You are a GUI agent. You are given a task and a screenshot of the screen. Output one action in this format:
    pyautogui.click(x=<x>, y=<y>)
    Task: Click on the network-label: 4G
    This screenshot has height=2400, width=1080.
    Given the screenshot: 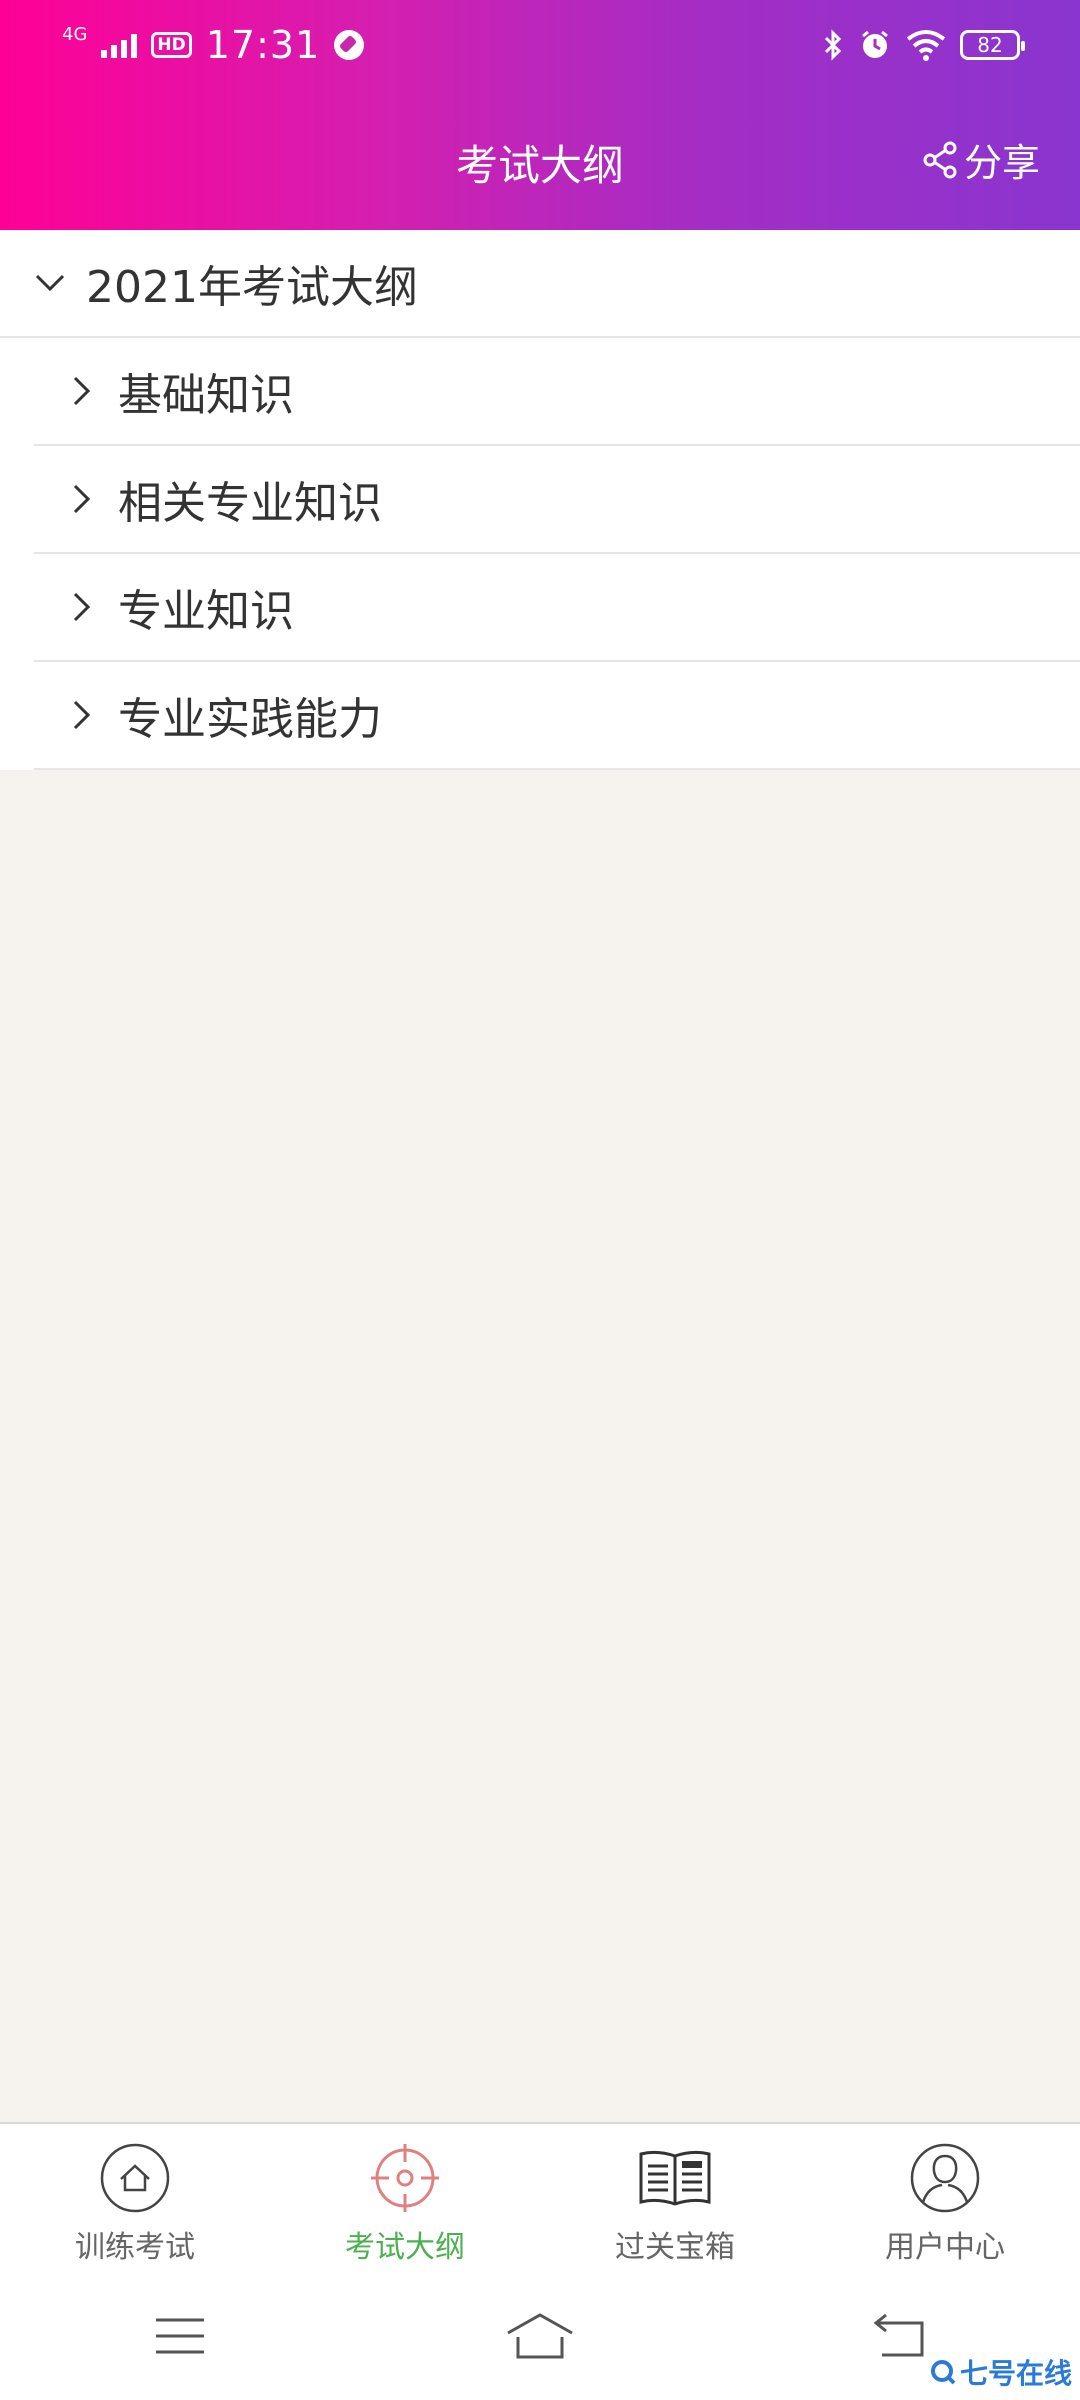 What is the action you would take?
    pyautogui.click(x=75, y=34)
    